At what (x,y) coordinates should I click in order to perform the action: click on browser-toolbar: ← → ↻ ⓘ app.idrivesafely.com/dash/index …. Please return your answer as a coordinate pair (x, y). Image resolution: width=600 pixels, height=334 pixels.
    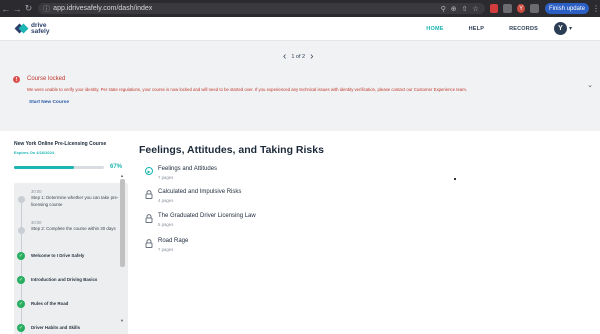
    Looking at the image, I should click on (300, 8).